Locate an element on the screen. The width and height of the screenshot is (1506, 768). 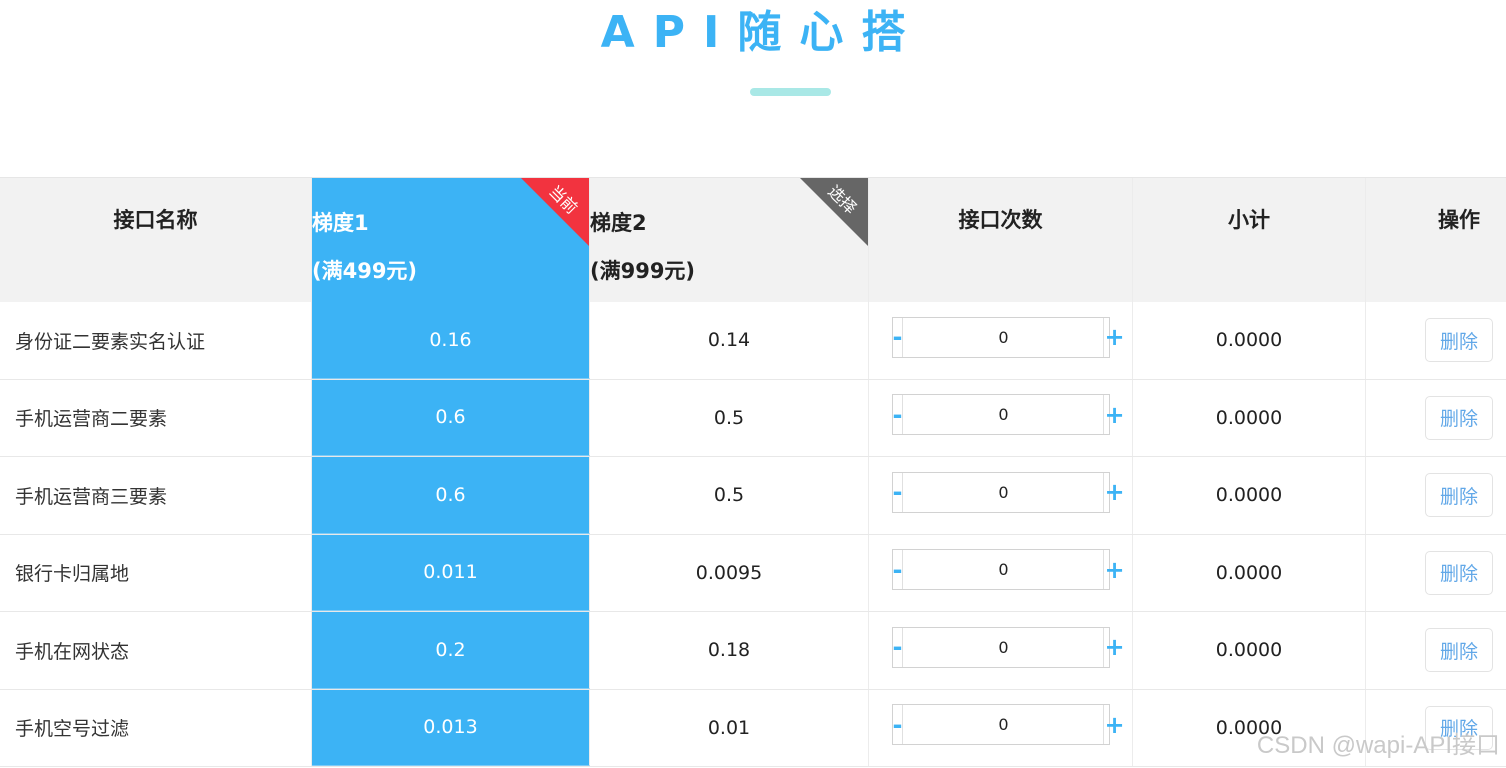
api-name: 手机空号过滤 is located at coordinates (156, 727).